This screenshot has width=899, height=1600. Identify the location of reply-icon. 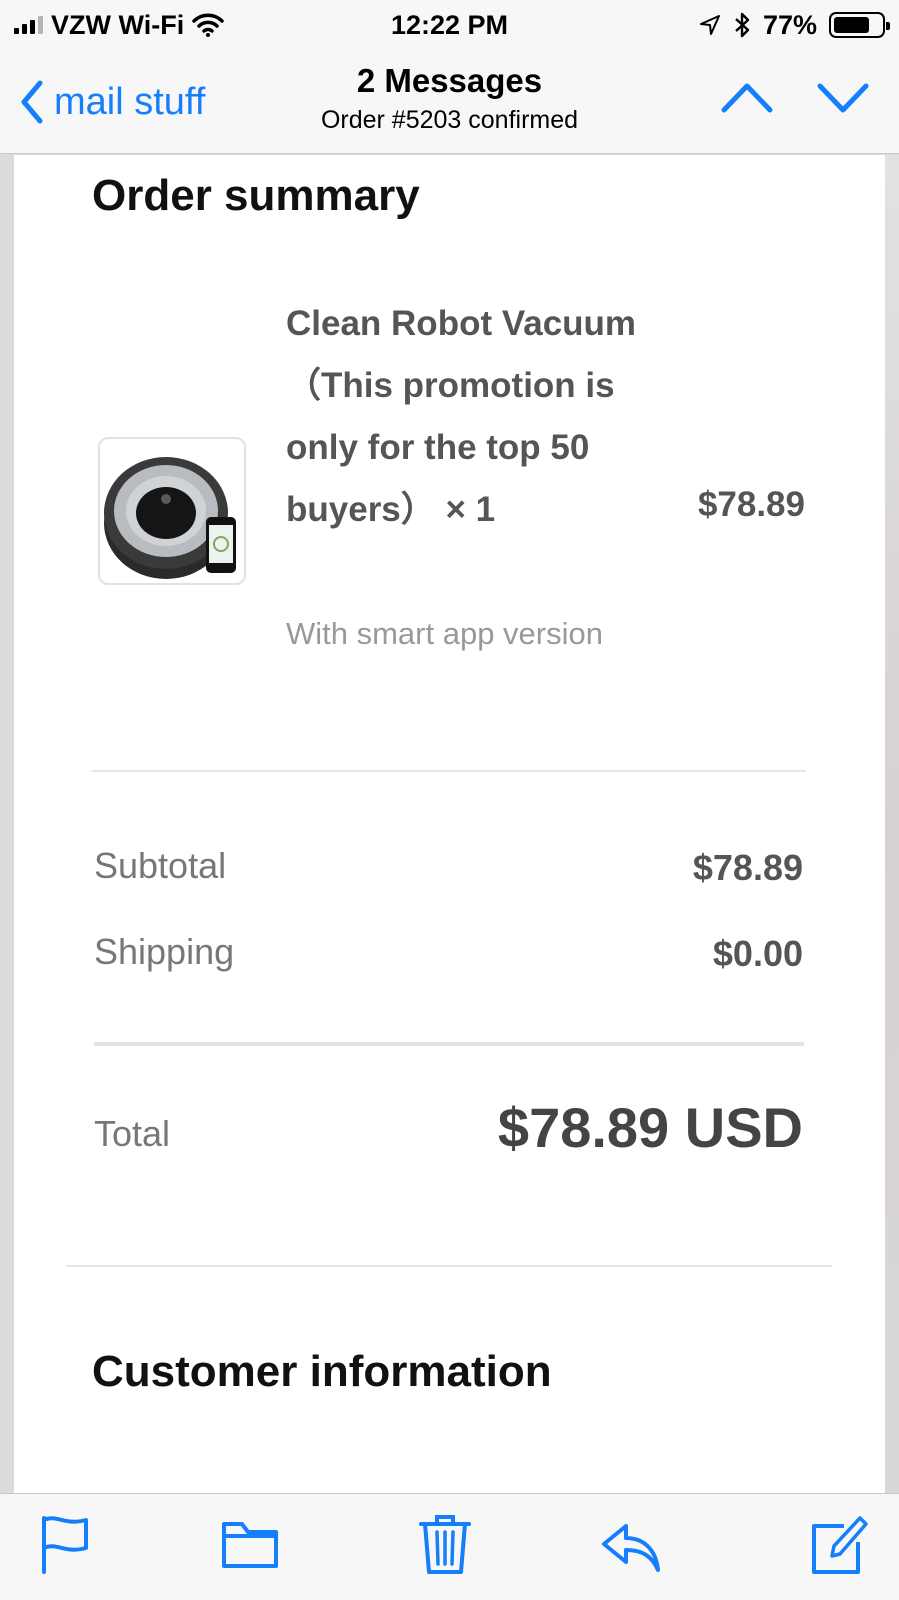
(630, 1544).